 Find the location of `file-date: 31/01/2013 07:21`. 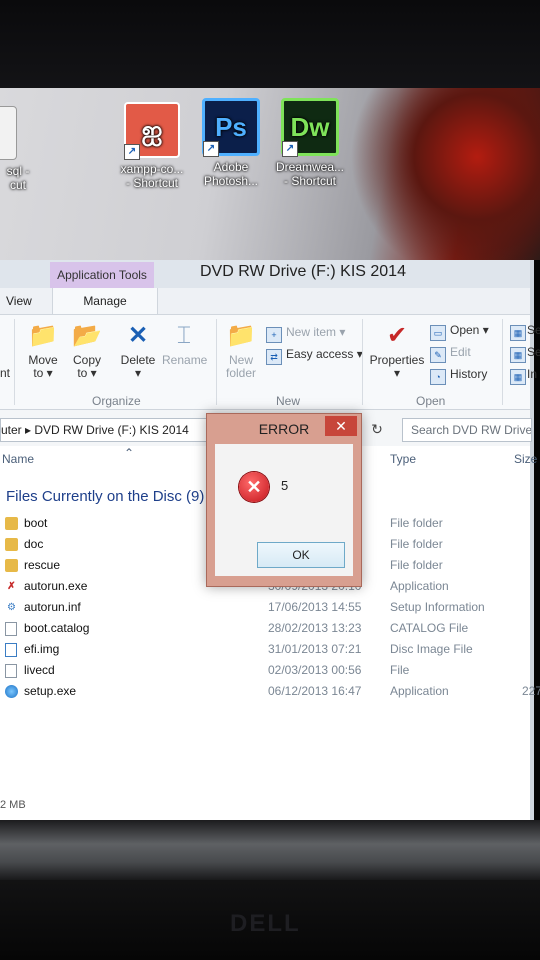

file-date: 31/01/2013 07:21 is located at coordinates (315, 649).